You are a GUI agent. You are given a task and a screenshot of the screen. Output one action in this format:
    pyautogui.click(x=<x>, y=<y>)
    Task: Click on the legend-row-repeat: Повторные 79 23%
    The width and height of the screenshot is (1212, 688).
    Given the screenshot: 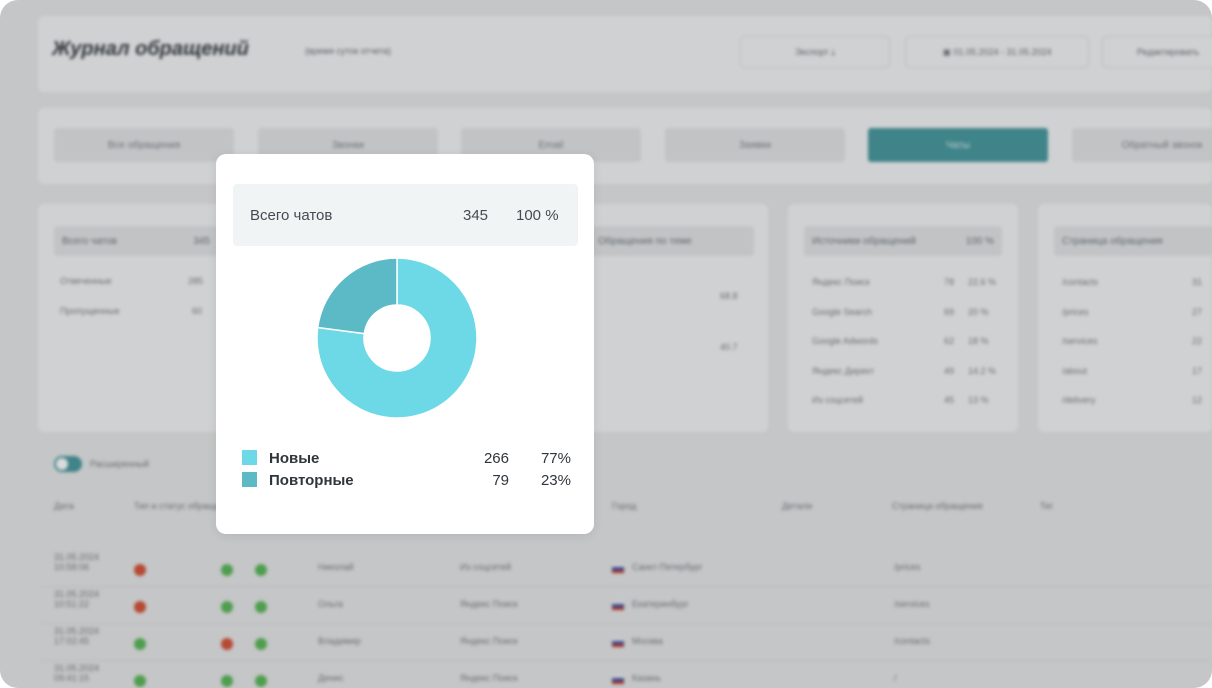 What is the action you would take?
    pyautogui.click(x=407, y=480)
    